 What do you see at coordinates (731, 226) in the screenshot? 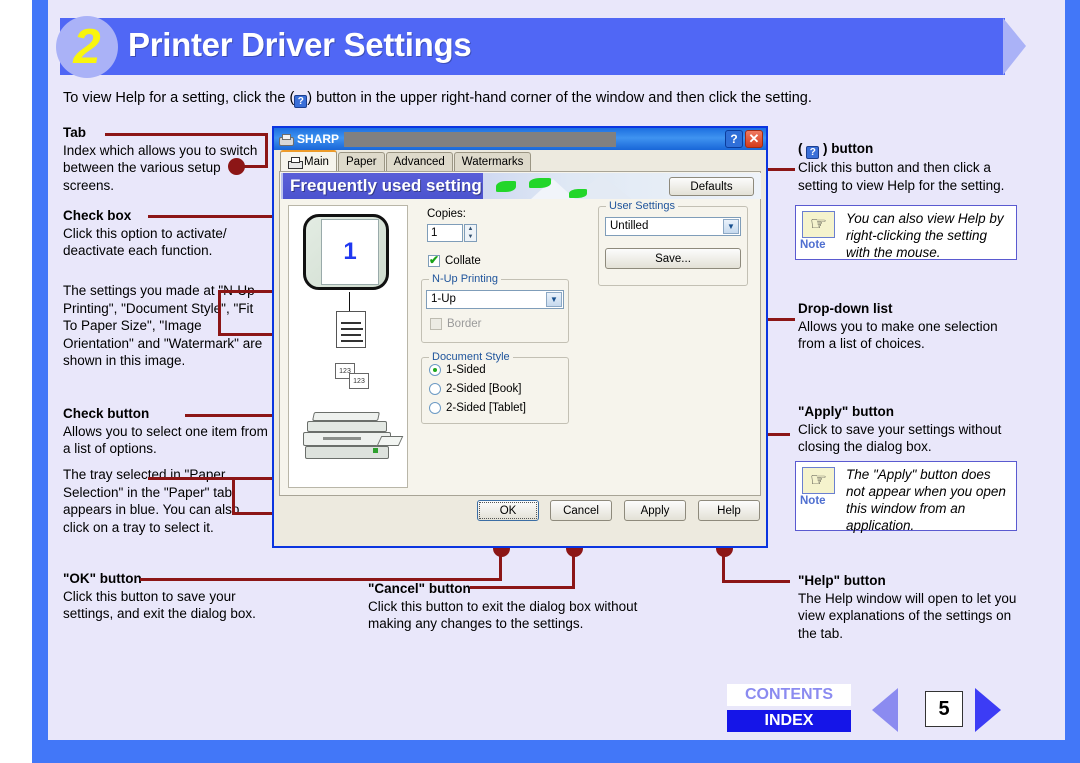
I see `chevron-down-icon-usersettings: ▼` at bounding box center [731, 226].